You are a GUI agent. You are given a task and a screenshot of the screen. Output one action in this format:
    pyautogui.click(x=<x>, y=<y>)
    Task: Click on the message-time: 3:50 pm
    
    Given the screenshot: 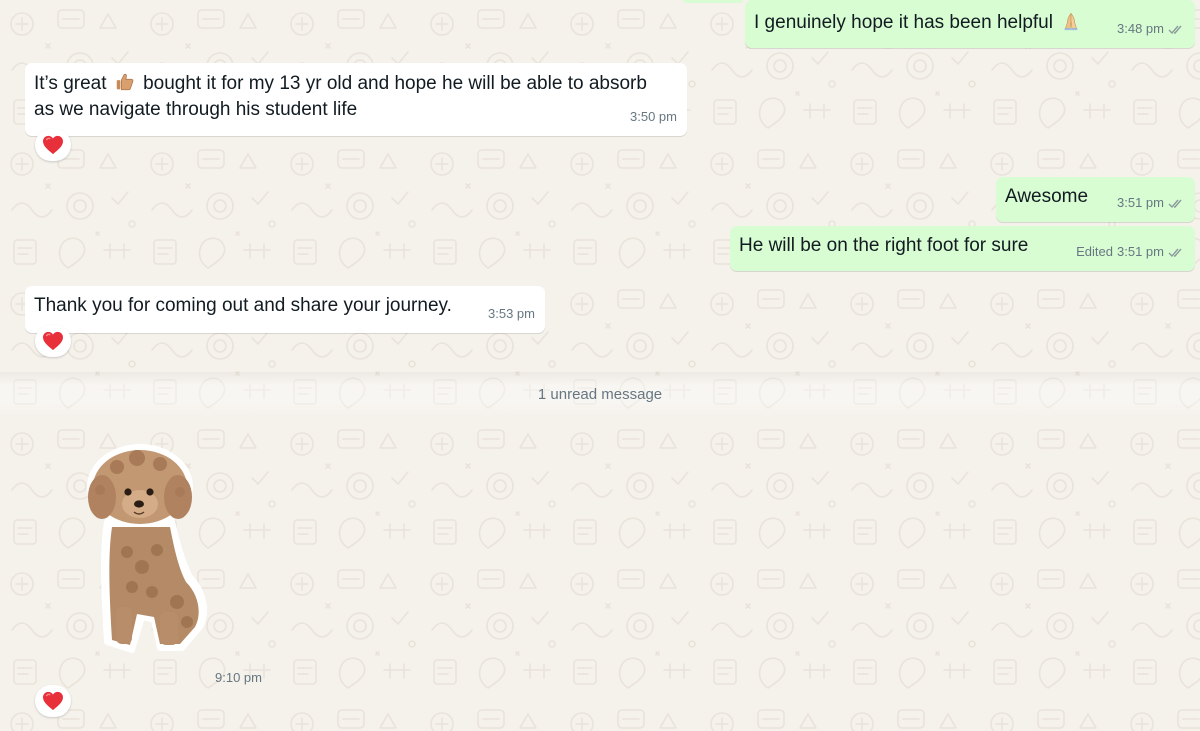 What is the action you would take?
    pyautogui.click(x=653, y=116)
    